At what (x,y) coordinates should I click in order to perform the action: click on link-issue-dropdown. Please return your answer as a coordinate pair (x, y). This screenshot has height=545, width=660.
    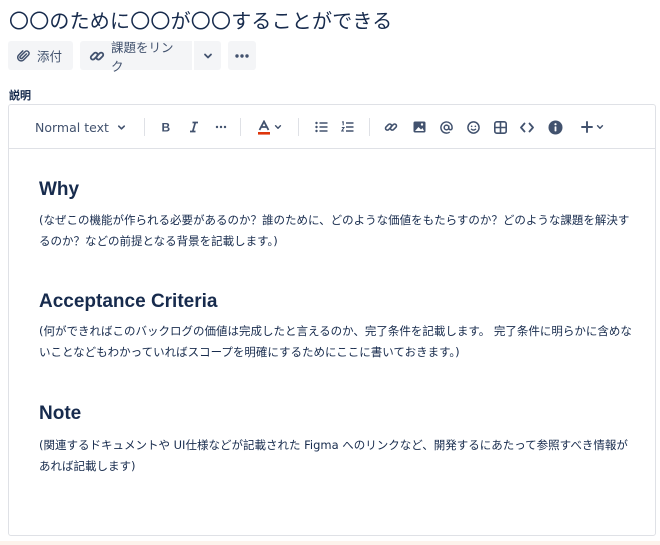
    Looking at the image, I should click on (207, 55).